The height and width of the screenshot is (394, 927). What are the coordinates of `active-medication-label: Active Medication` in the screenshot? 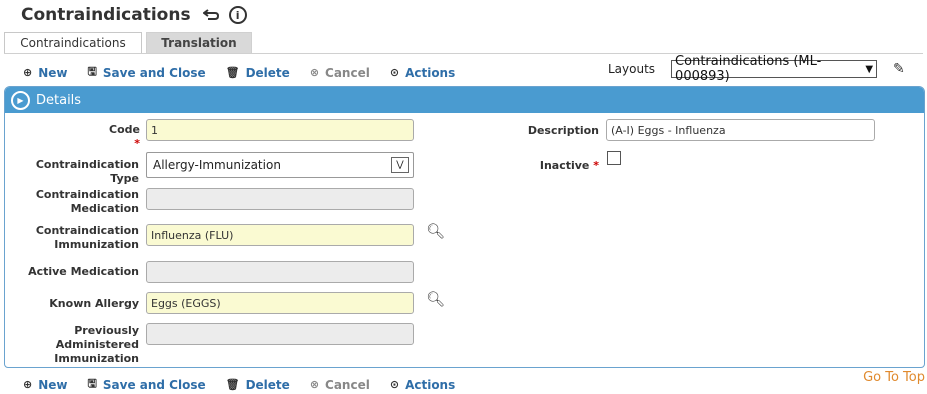 It's located at (83, 271).